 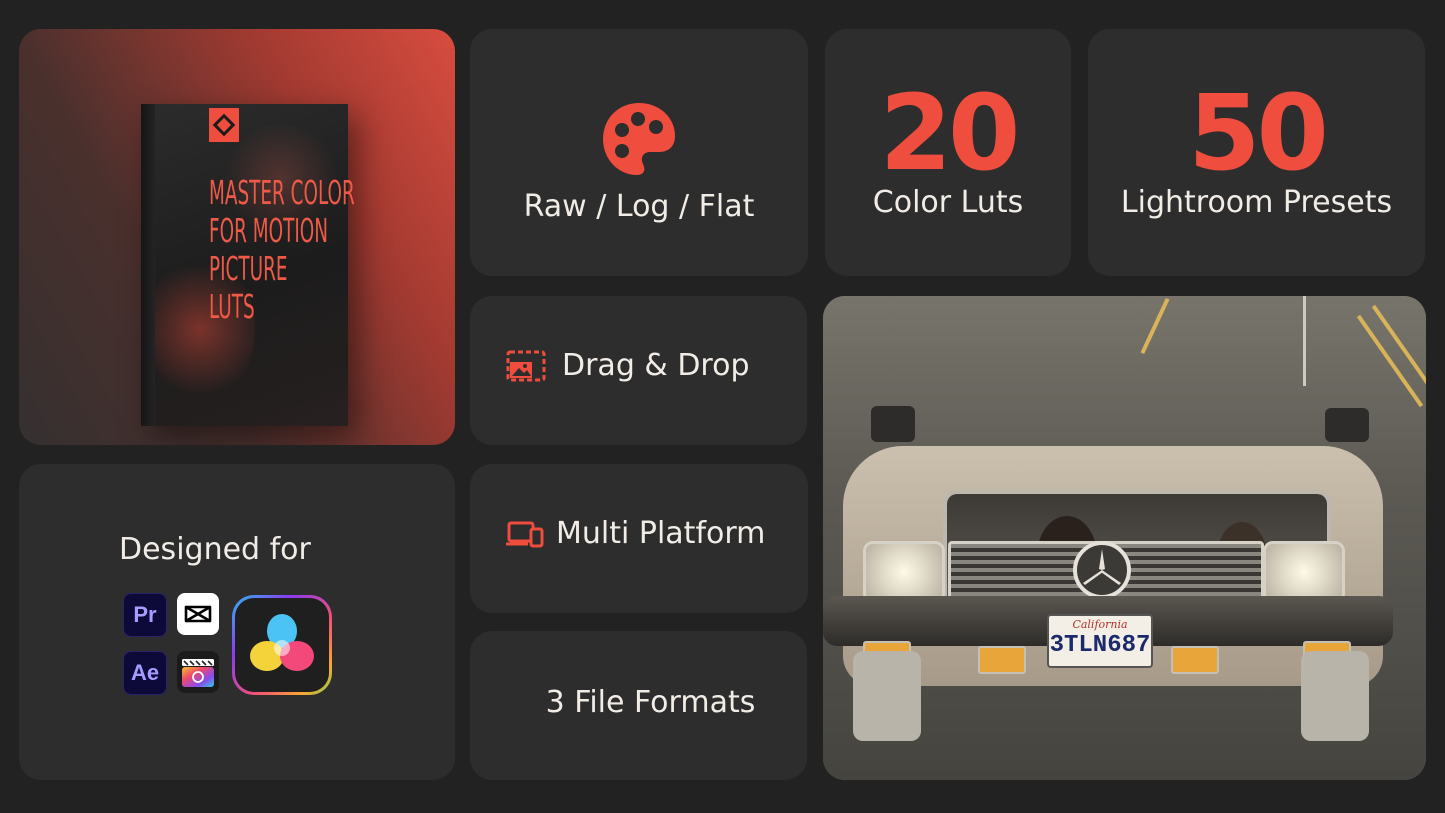 I want to click on raw-log-flat-label: Raw / Log / Flat, so click(x=639, y=206).